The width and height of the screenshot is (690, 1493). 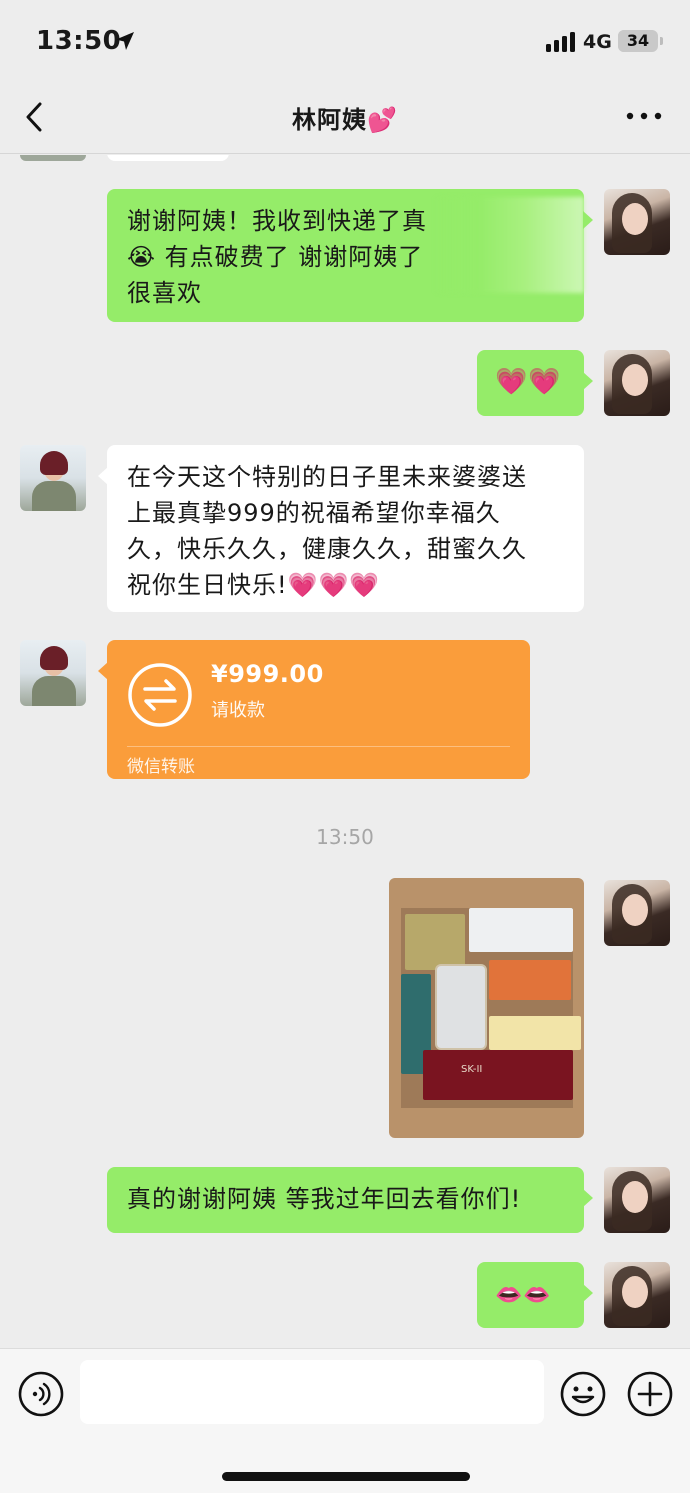 I want to click on message-line: 祝你生日快乐!💗💗💗, so click(x=254, y=585).